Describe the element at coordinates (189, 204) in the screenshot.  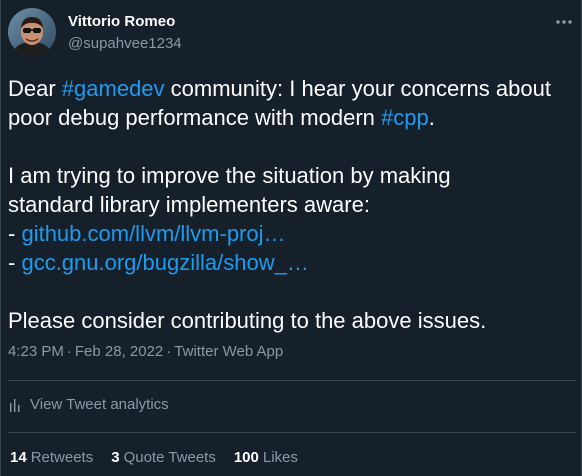
I see `tweet-line: standard library implementers aware:` at that location.